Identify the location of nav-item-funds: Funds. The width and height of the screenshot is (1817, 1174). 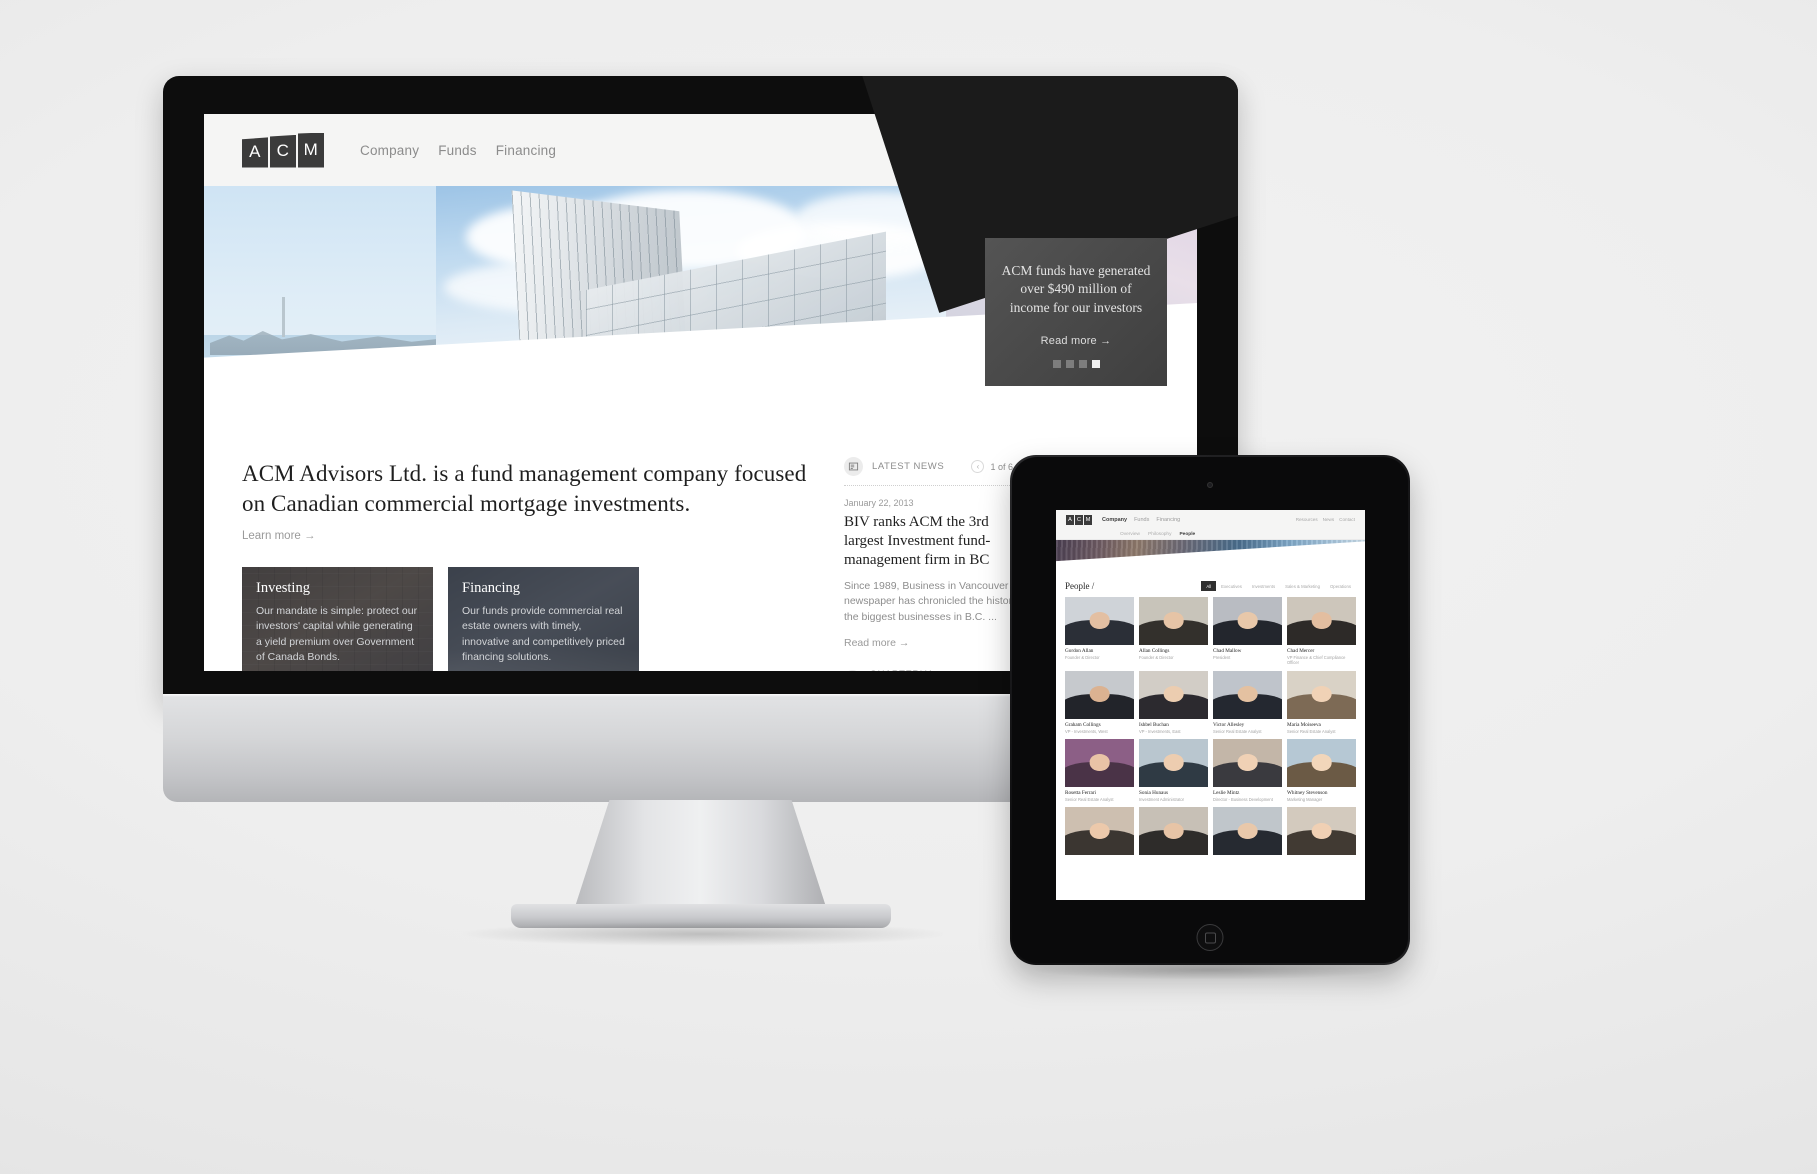
(457, 150).